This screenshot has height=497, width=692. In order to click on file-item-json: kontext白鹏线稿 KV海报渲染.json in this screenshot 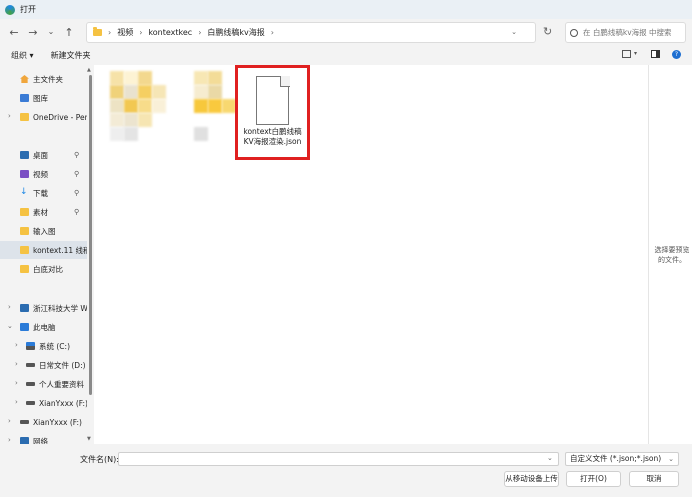, I will do `click(272, 112)`.